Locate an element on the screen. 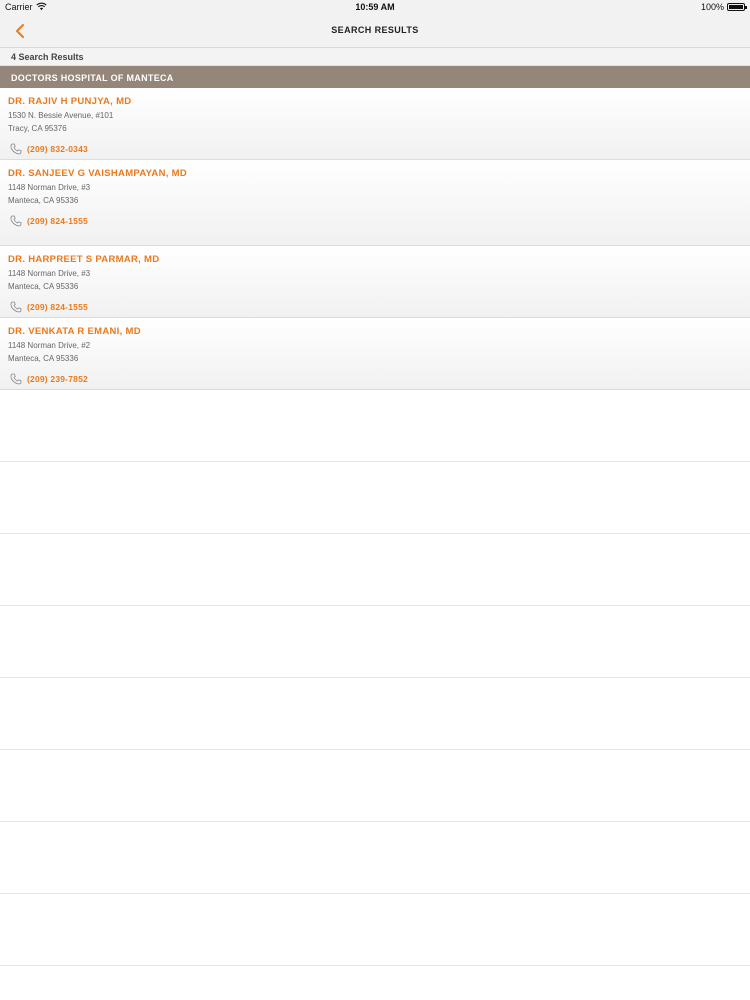 The width and height of the screenshot is (750, 1000). doctor-address-line2: Tracy, CA 95376 is located at coordinates (37, 128).